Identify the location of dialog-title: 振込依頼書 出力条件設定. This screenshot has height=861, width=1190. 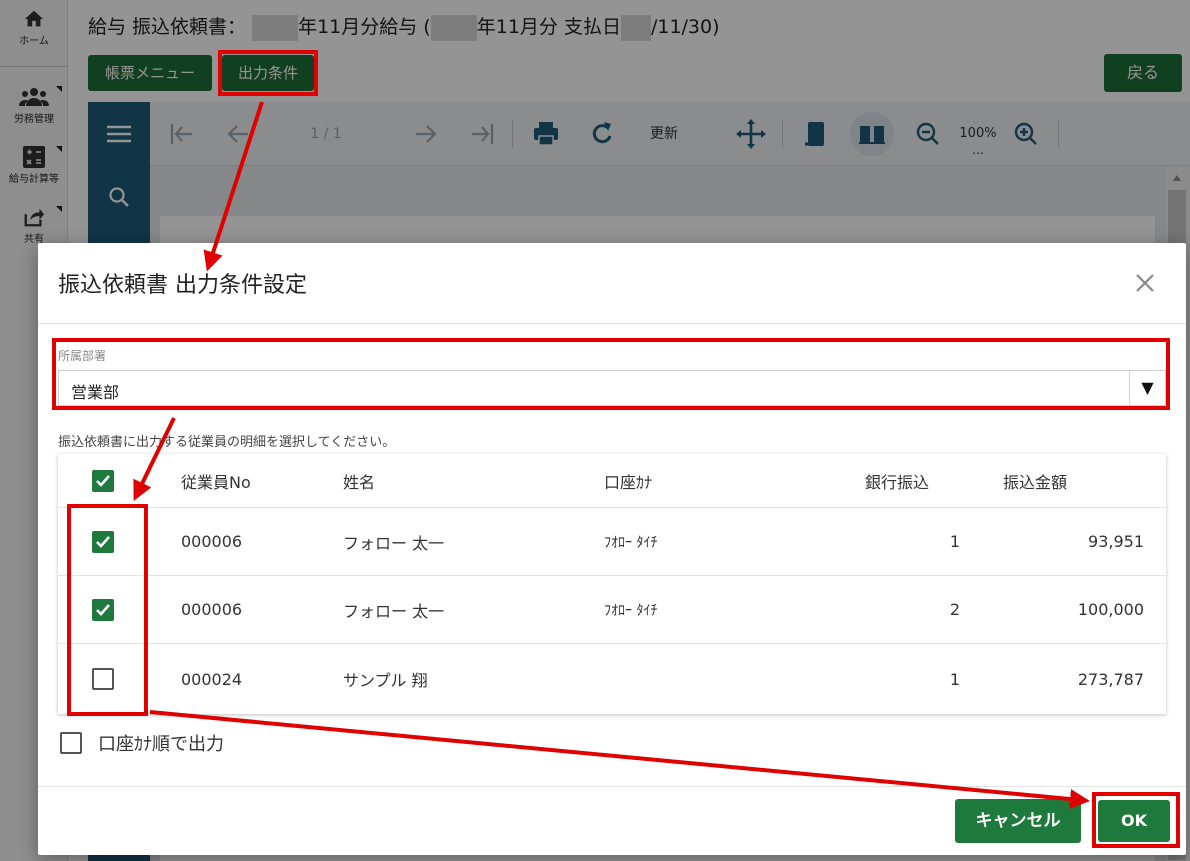
(182, 285).